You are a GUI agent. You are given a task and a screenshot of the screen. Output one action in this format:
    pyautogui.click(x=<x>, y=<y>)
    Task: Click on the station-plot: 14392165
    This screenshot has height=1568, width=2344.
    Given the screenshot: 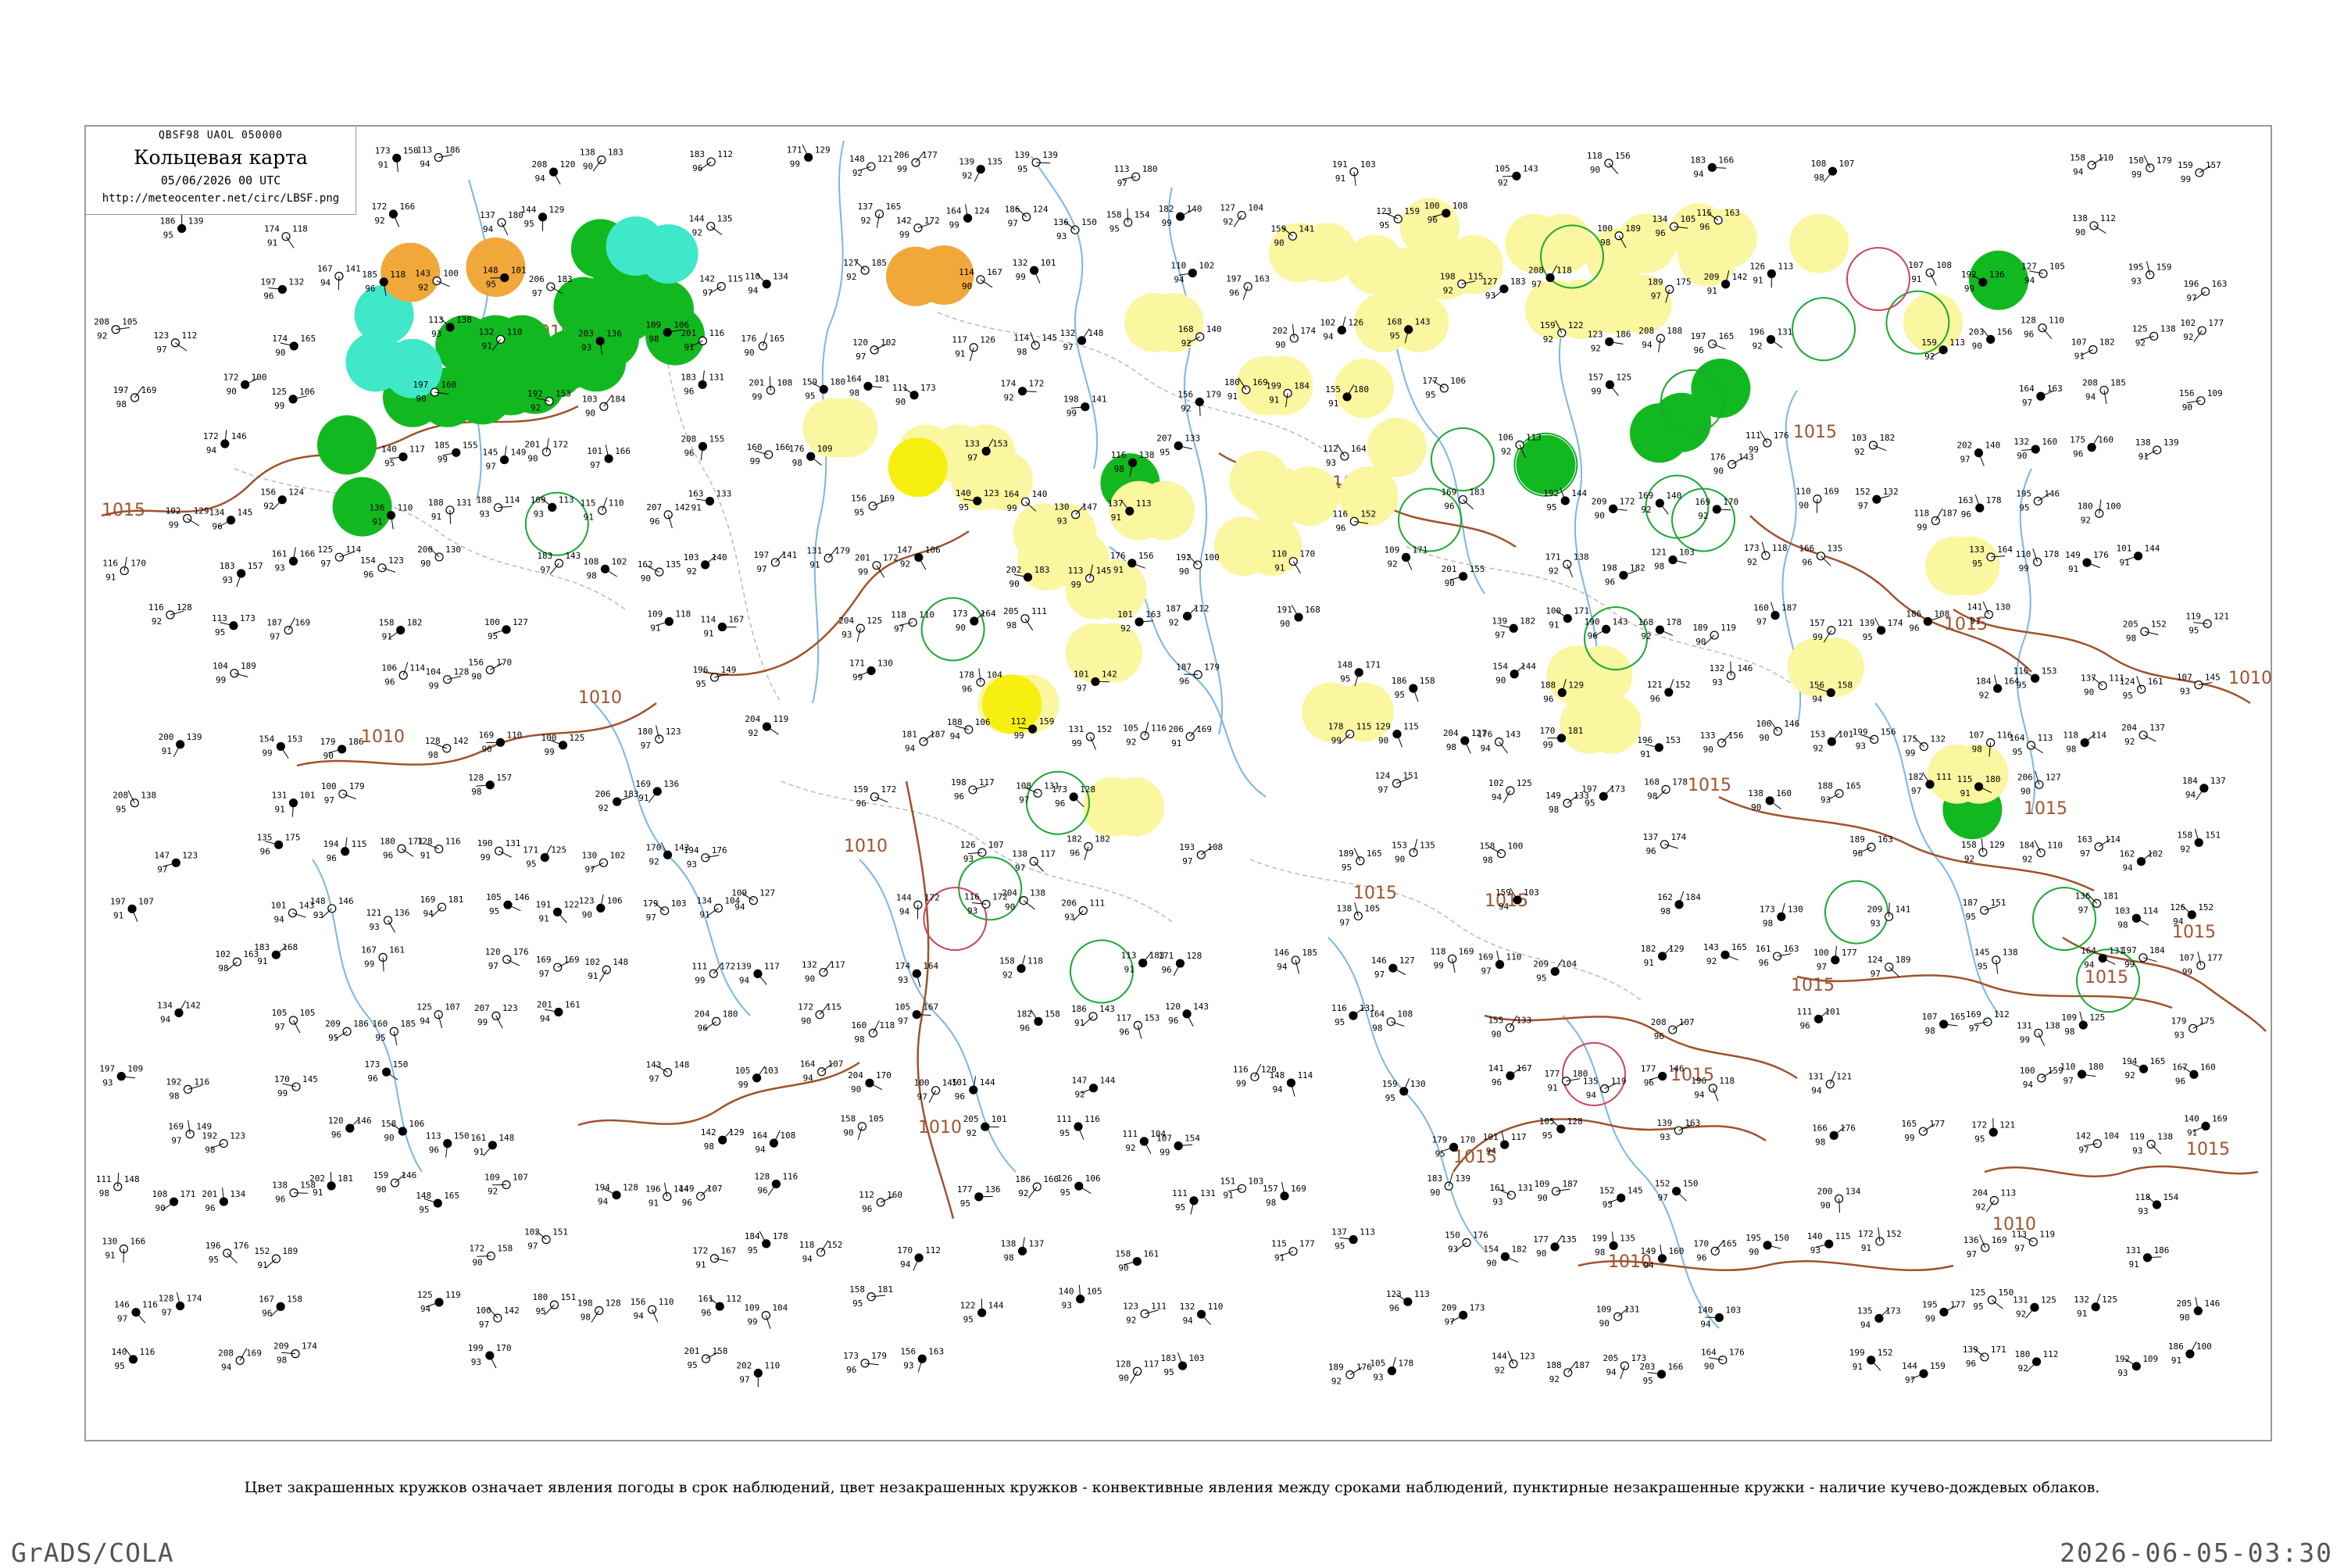 What is the action you would take?
    pyautogui.click(x=1725, y=954)
    